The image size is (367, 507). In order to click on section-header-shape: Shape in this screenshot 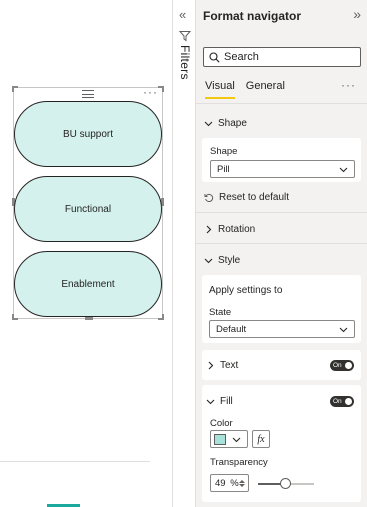, I will do `click(225, 123)`.